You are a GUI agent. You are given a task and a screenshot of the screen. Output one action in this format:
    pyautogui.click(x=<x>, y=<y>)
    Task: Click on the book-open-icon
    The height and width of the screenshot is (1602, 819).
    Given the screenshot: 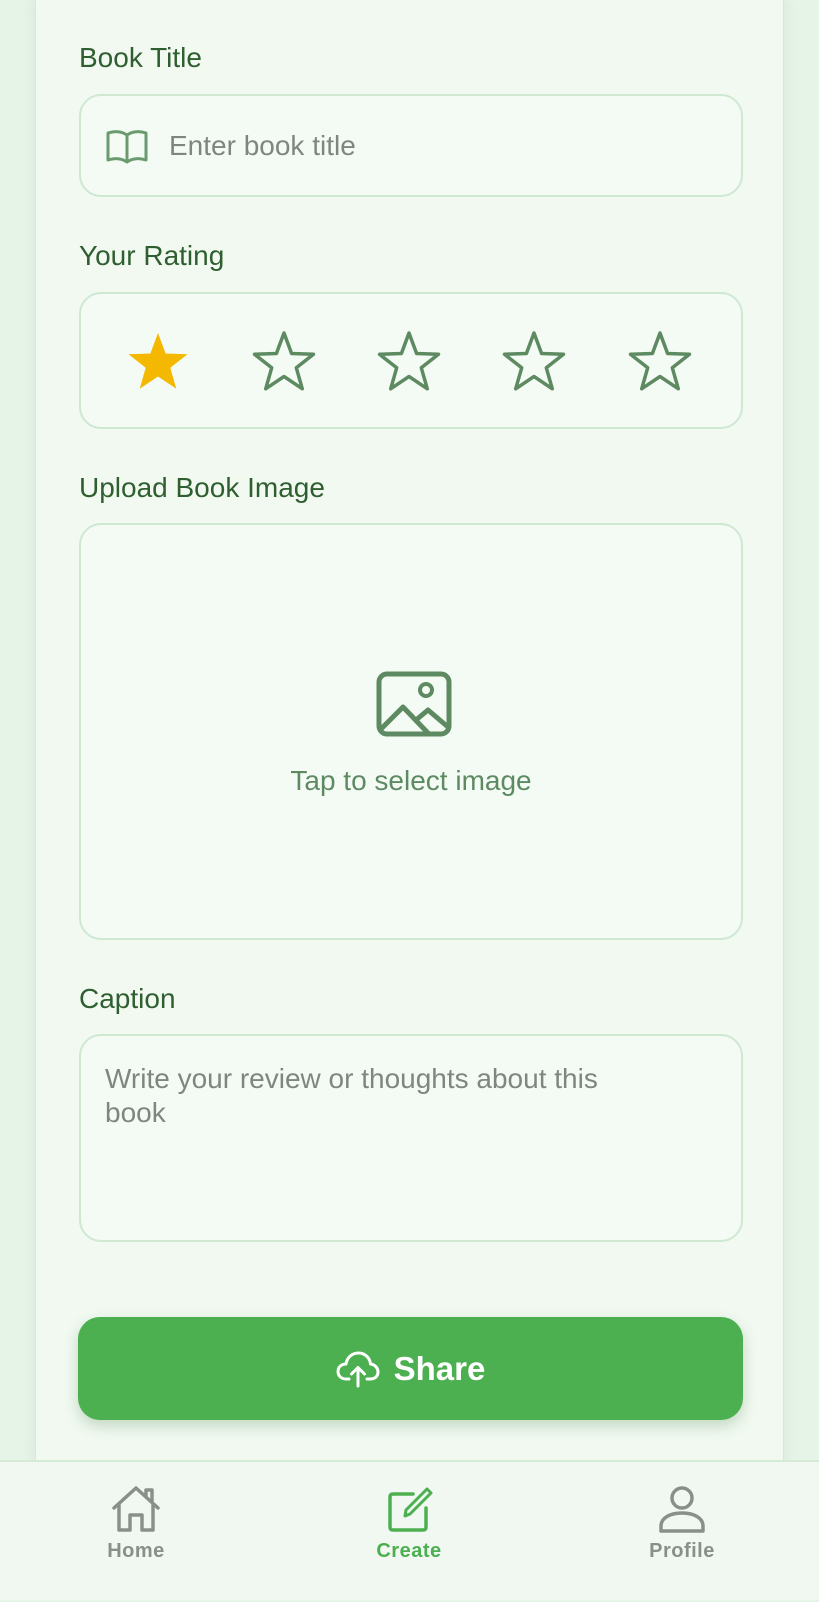 What is the action you would take?
    pyautogui.click(x=127, y=147)
    